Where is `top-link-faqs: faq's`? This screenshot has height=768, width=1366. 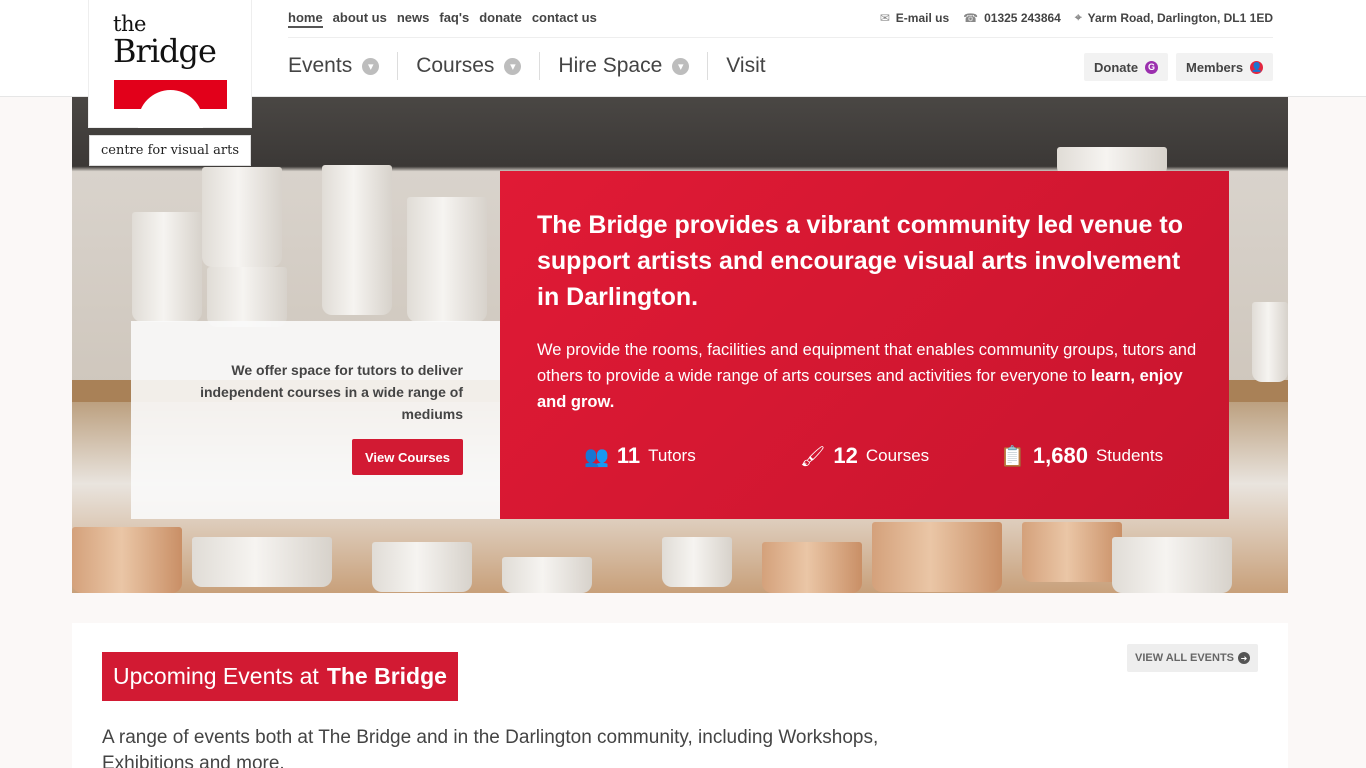
top-link-faqs: faq's is located at coordinates (454, 19).